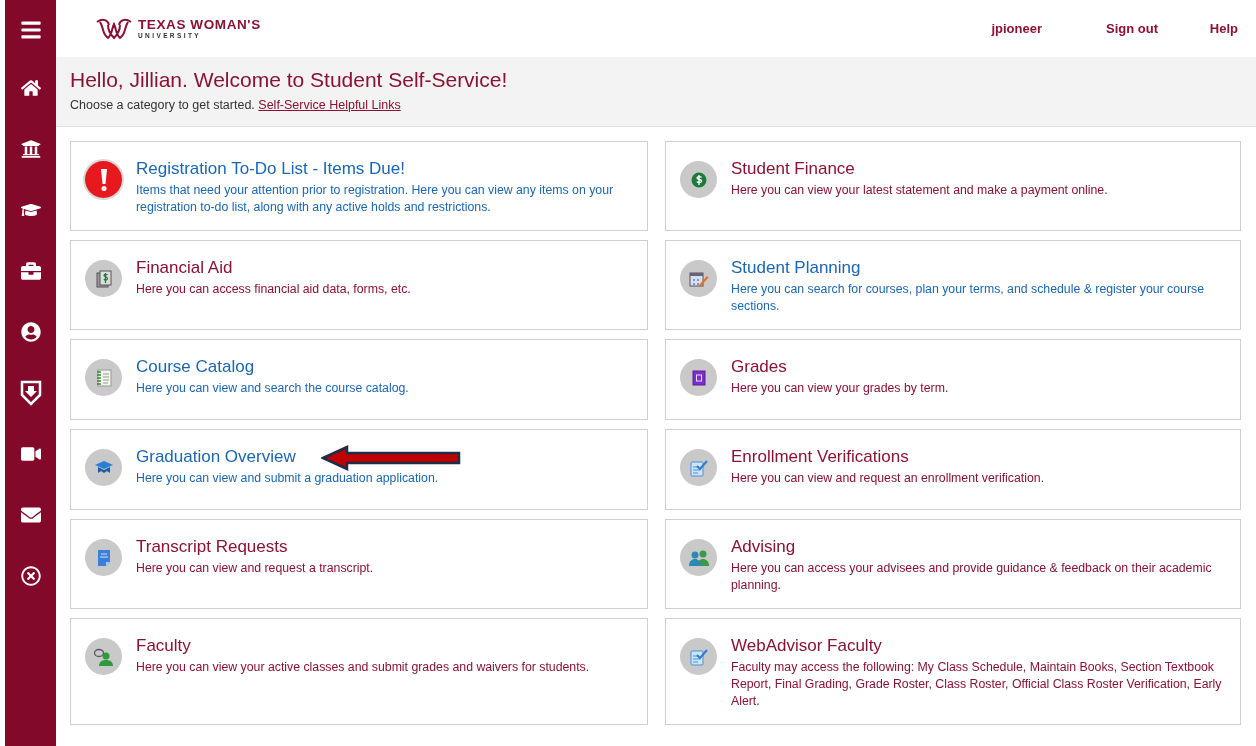 This screenshot has height=746, width=1256. I want to click on money-document-icon, so click(103, 278).